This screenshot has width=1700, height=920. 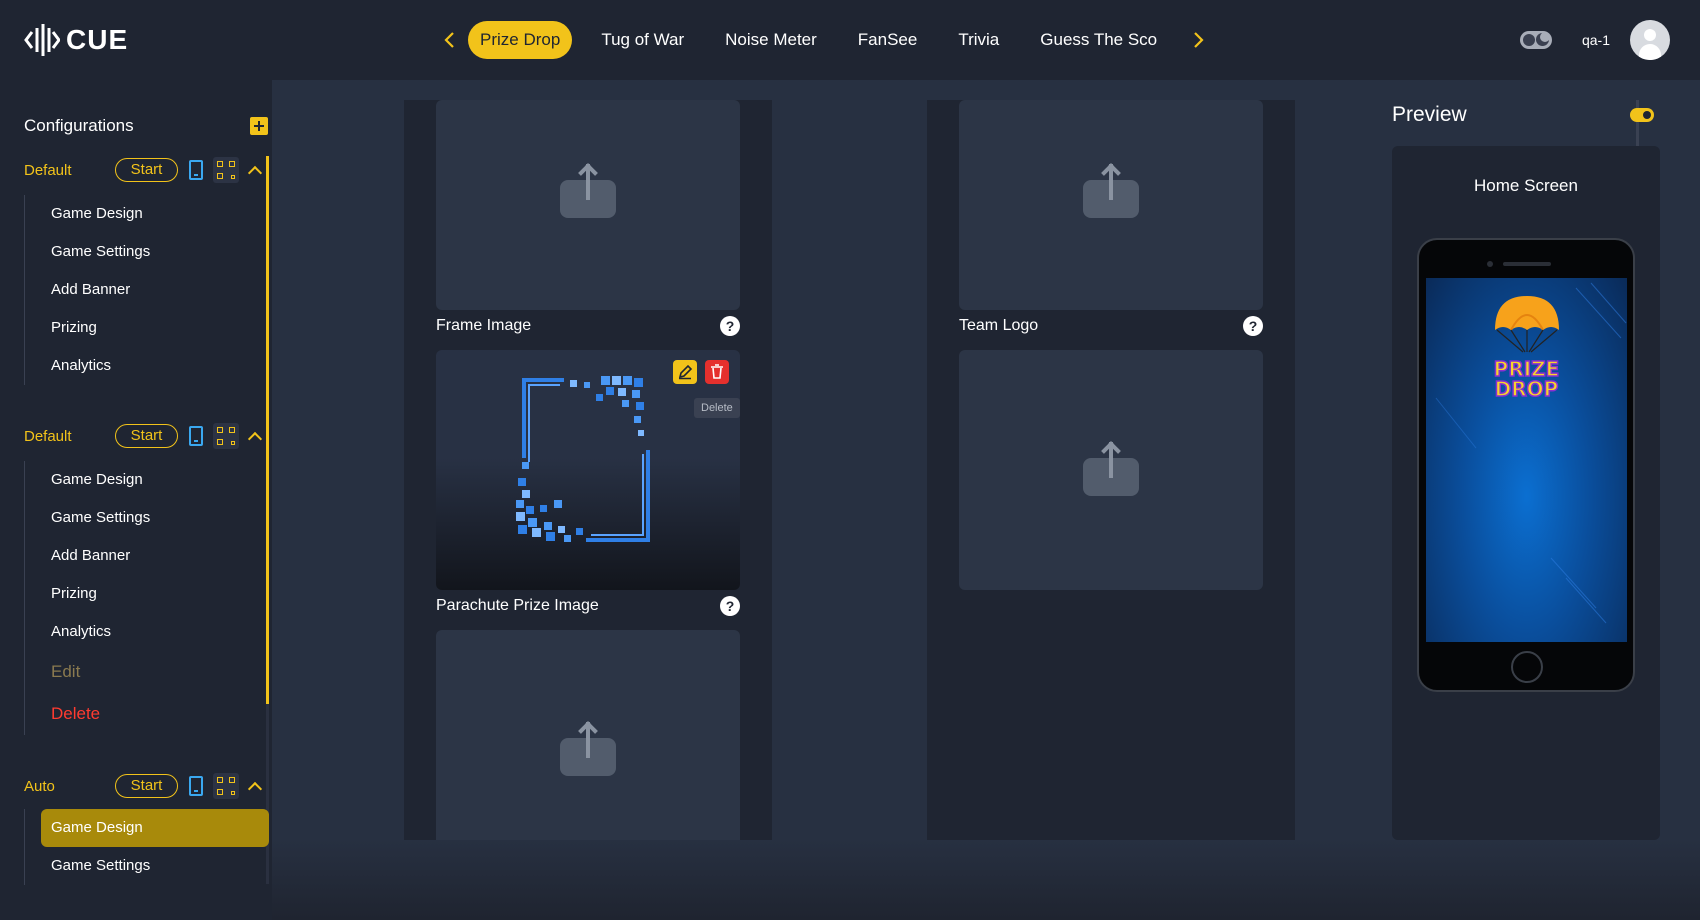 I want to click on trash-icon, so click(x=717, y=371).